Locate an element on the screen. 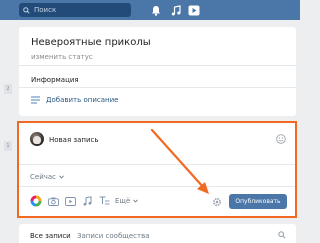 Image resolution: width=320 pixels, height=243 pixels. add-description-label: Добавить описание is located at coordinates (82, 100).